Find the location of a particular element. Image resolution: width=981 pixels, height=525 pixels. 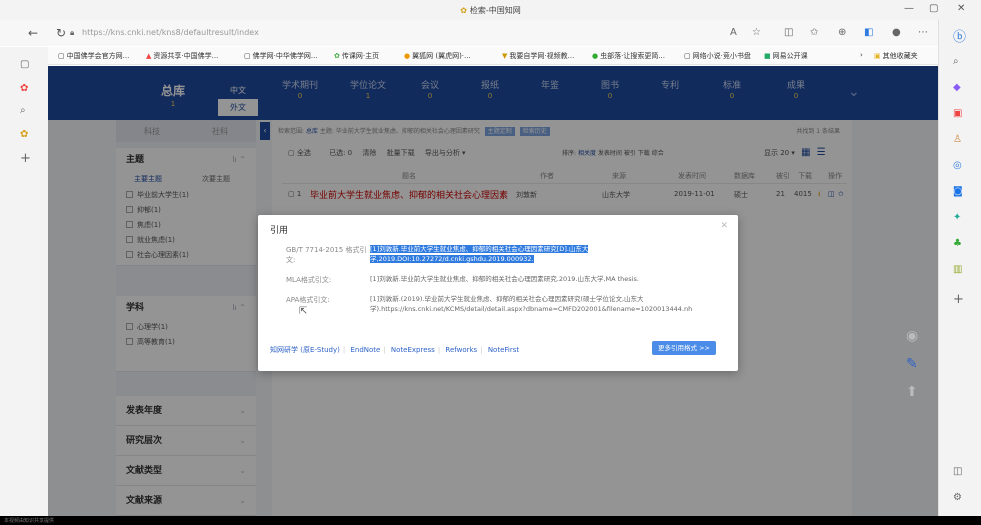

footer-note: 本视频由知识共享提供 is located at coordinates (29, 521).